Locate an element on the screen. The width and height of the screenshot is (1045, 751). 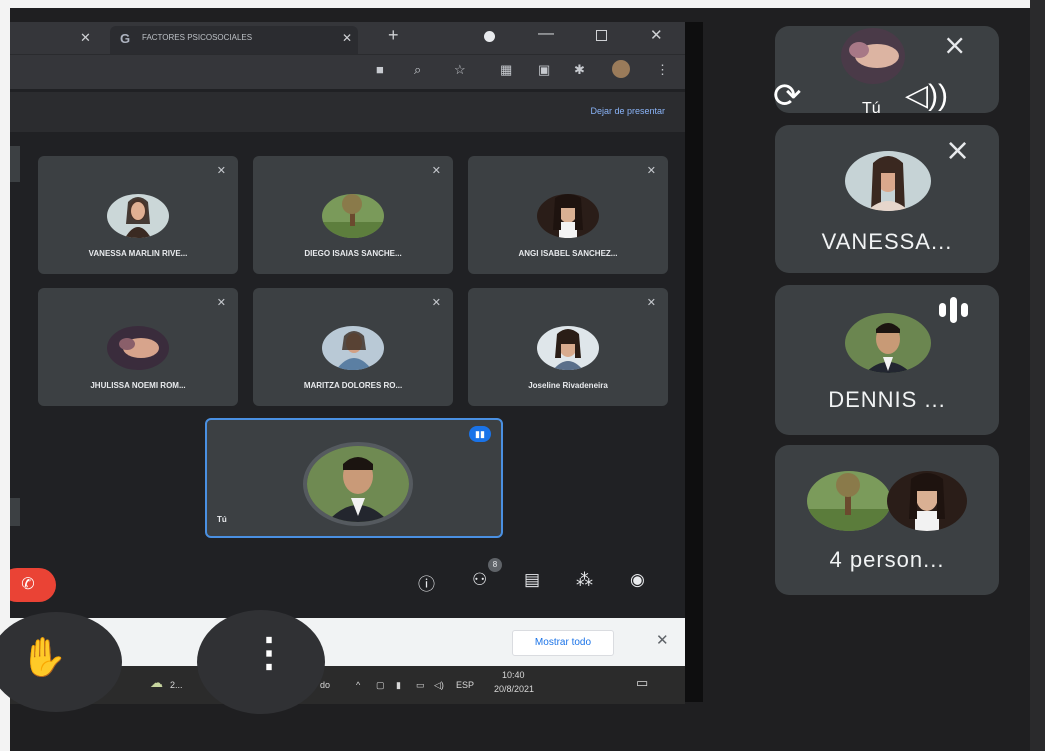
monitor-bezel is located at coordinates (694, 362).